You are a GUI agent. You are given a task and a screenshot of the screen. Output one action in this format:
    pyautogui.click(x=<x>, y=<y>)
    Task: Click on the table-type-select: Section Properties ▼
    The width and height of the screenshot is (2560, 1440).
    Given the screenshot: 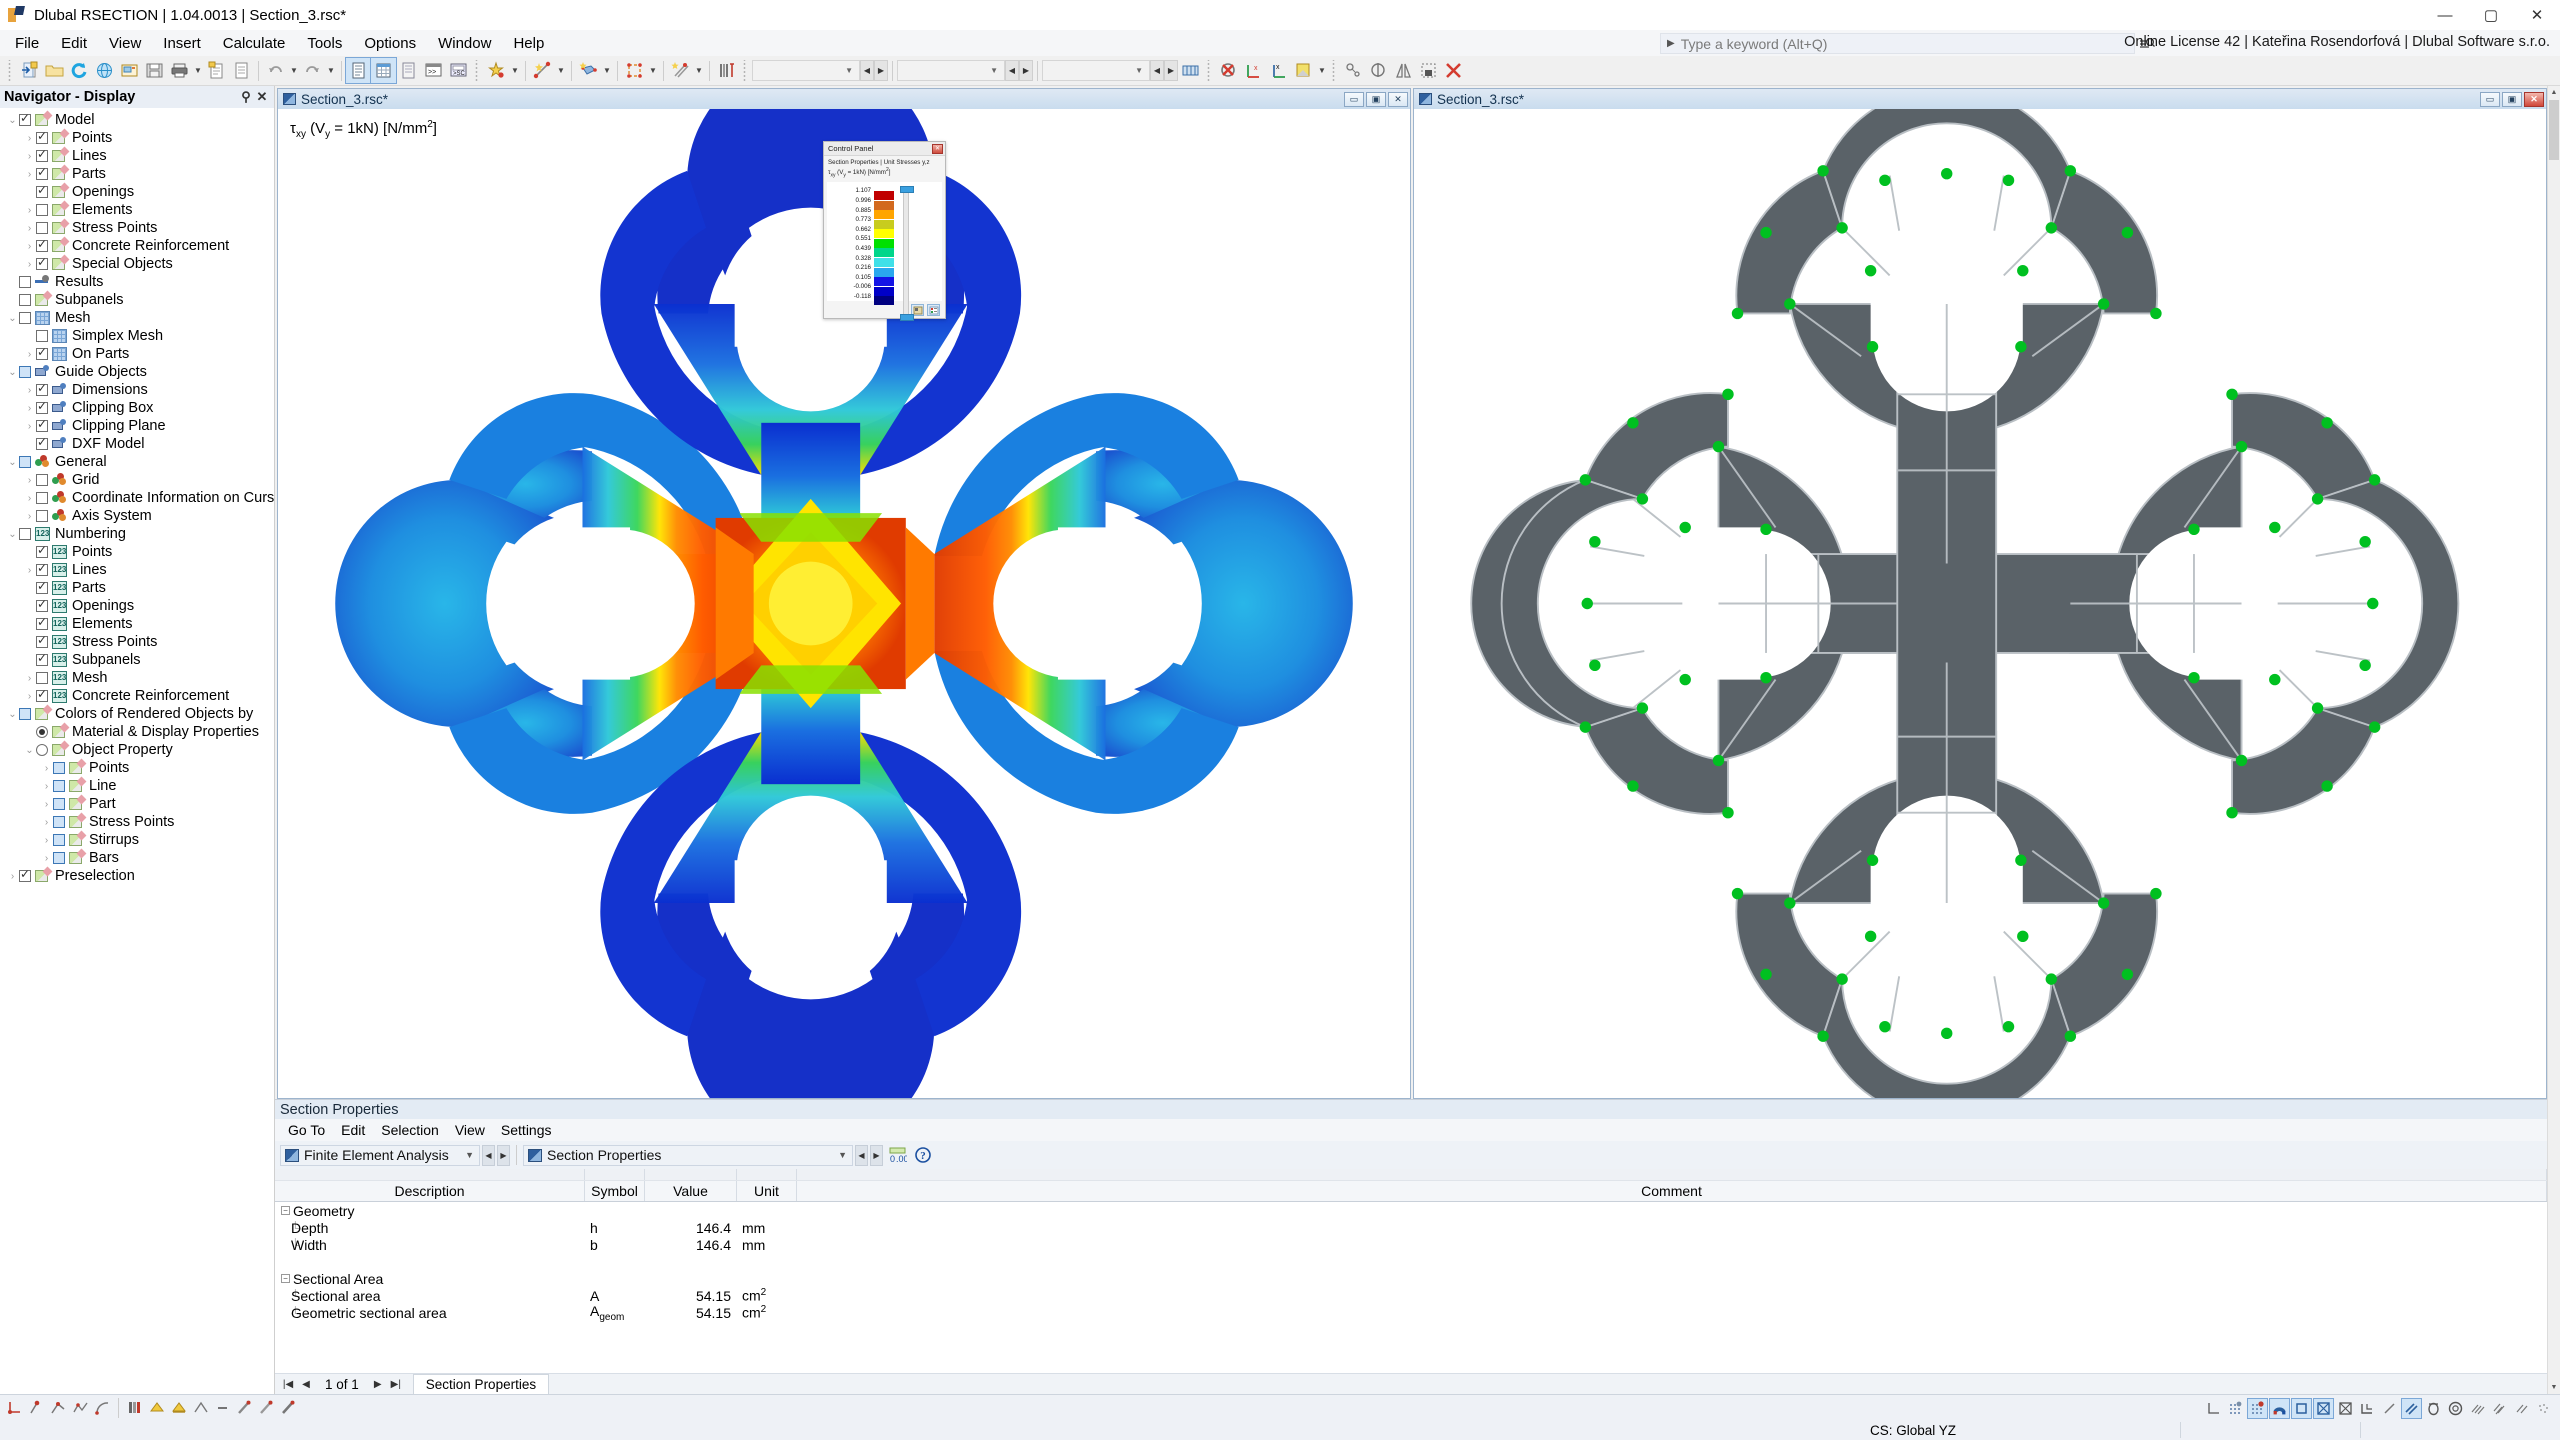 What is the action you would take?
    pyautogui.click(x=688, y=1155)
    